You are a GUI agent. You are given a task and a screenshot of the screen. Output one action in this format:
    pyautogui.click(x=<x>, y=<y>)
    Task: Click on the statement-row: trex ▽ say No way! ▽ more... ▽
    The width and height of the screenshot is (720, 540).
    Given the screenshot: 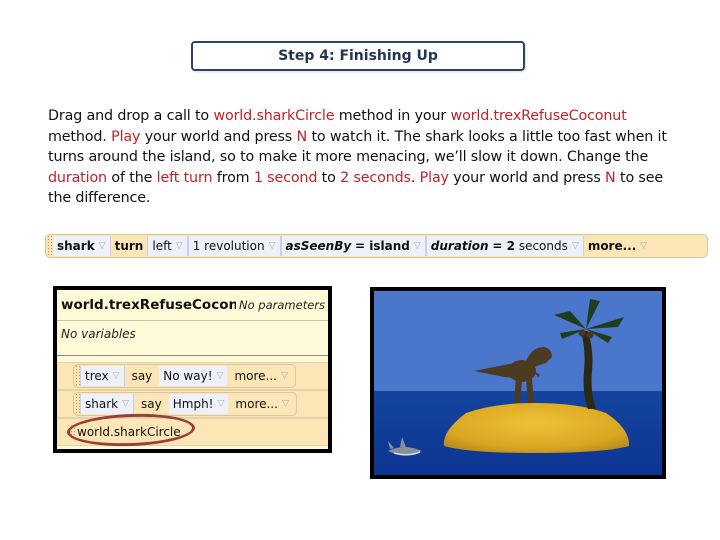 What is the action you would take?
    pyautogui.click(x=192, y=376)
    